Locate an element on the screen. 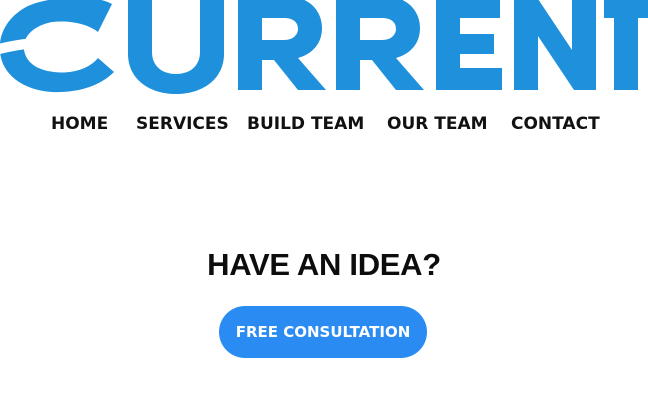 This screenshot has width=648, height=407. nav-item-services: SERVICES is located at coordinates (182, 124).